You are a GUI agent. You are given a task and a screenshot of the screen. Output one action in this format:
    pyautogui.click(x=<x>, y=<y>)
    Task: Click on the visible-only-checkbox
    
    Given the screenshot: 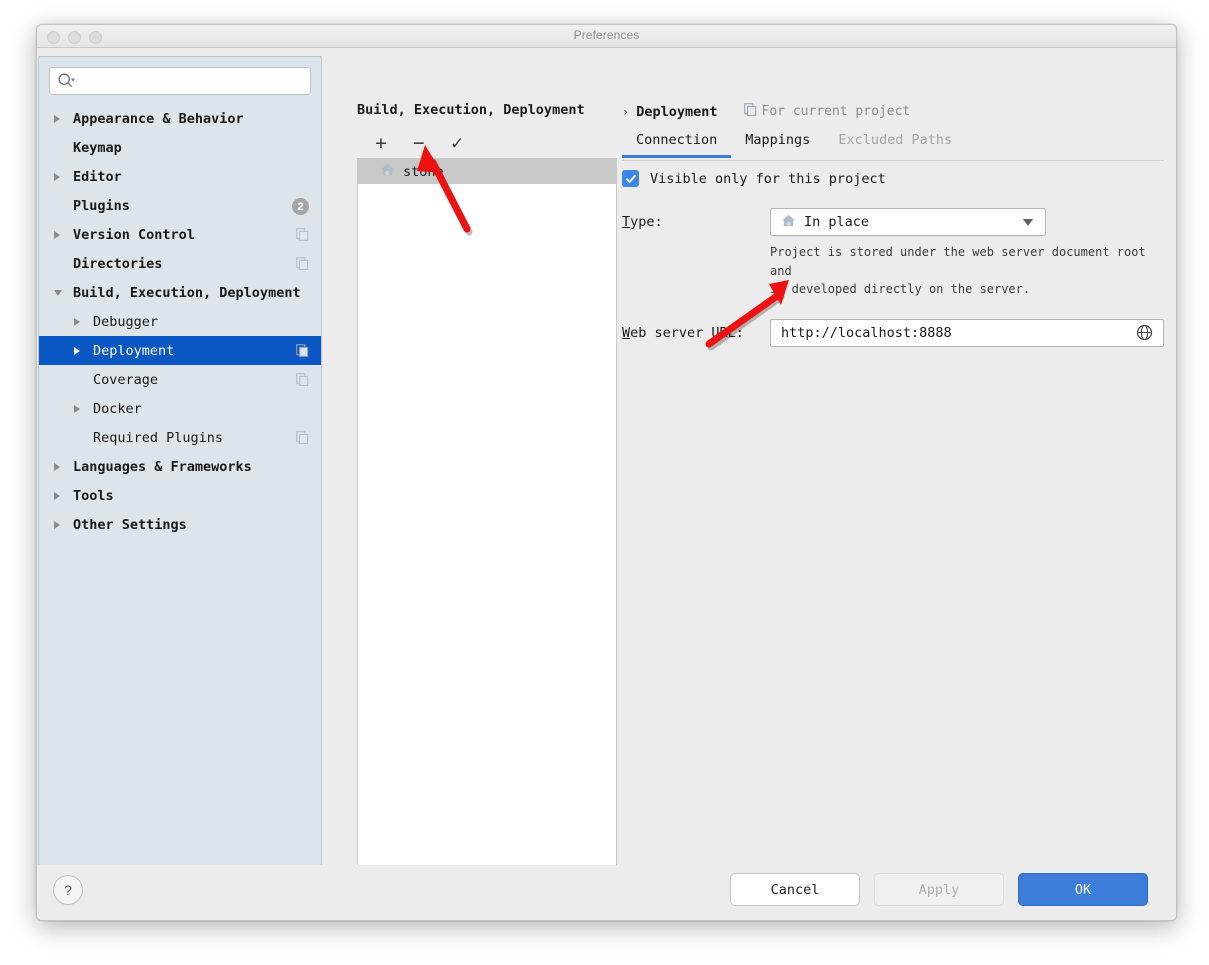 What is the action you would take?
    pyautogui.click(x=630, y=178)
    